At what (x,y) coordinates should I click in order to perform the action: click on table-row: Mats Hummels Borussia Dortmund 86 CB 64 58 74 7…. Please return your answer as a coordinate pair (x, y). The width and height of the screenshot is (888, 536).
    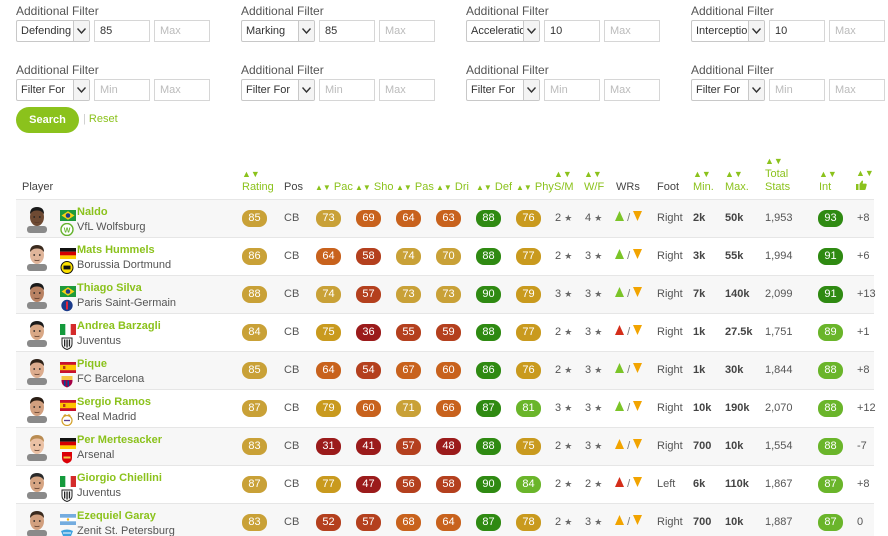
    Looking at the image, I should click on (445, 256).